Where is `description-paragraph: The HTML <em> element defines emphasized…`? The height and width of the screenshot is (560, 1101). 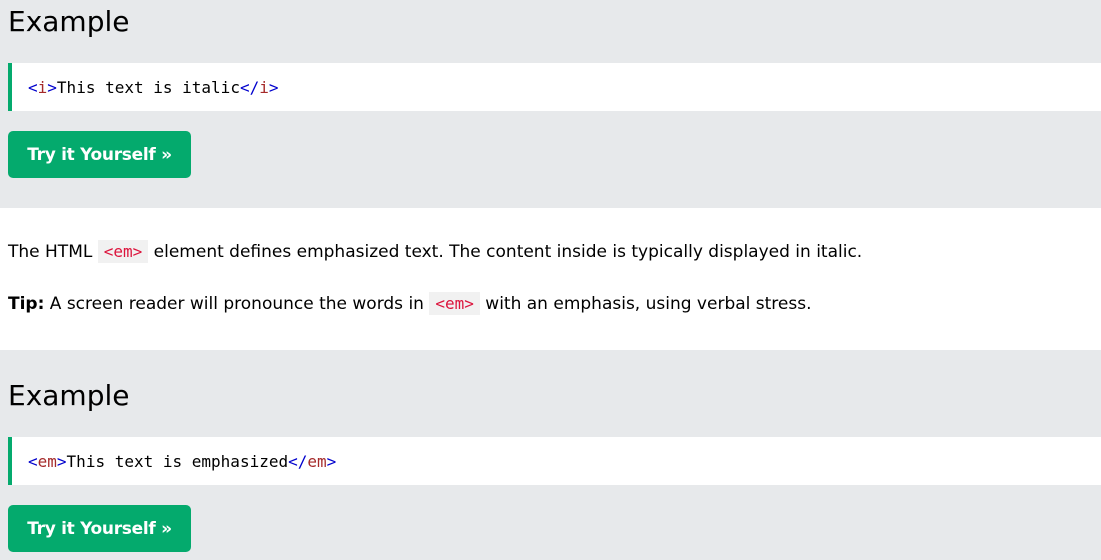 description-paragraph: The HTML <em> element defines emphasized… is located at coordinates (435, 252).